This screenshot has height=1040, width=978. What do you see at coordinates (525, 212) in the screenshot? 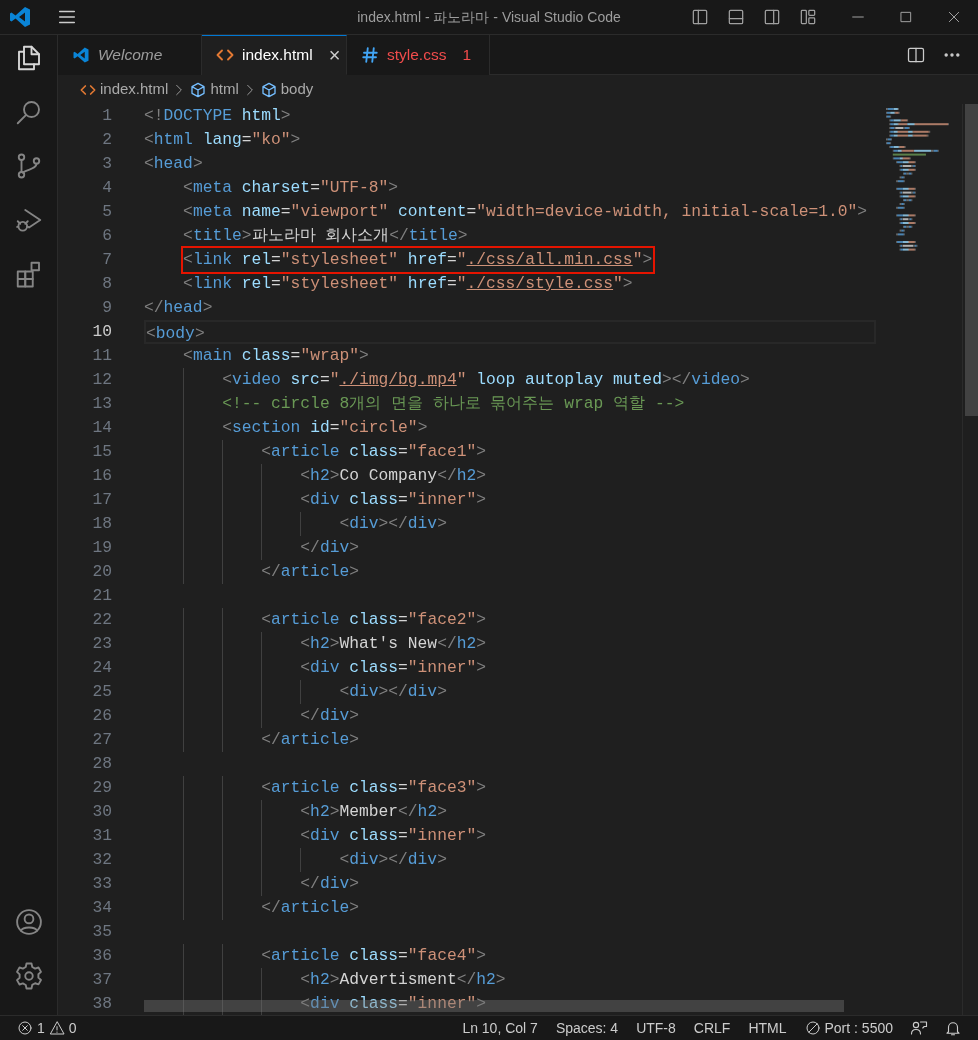
I see `code-line: <meta name="viewport" content="width=device-width, initial-scale=1.0">` at bounding box center [525, 212].